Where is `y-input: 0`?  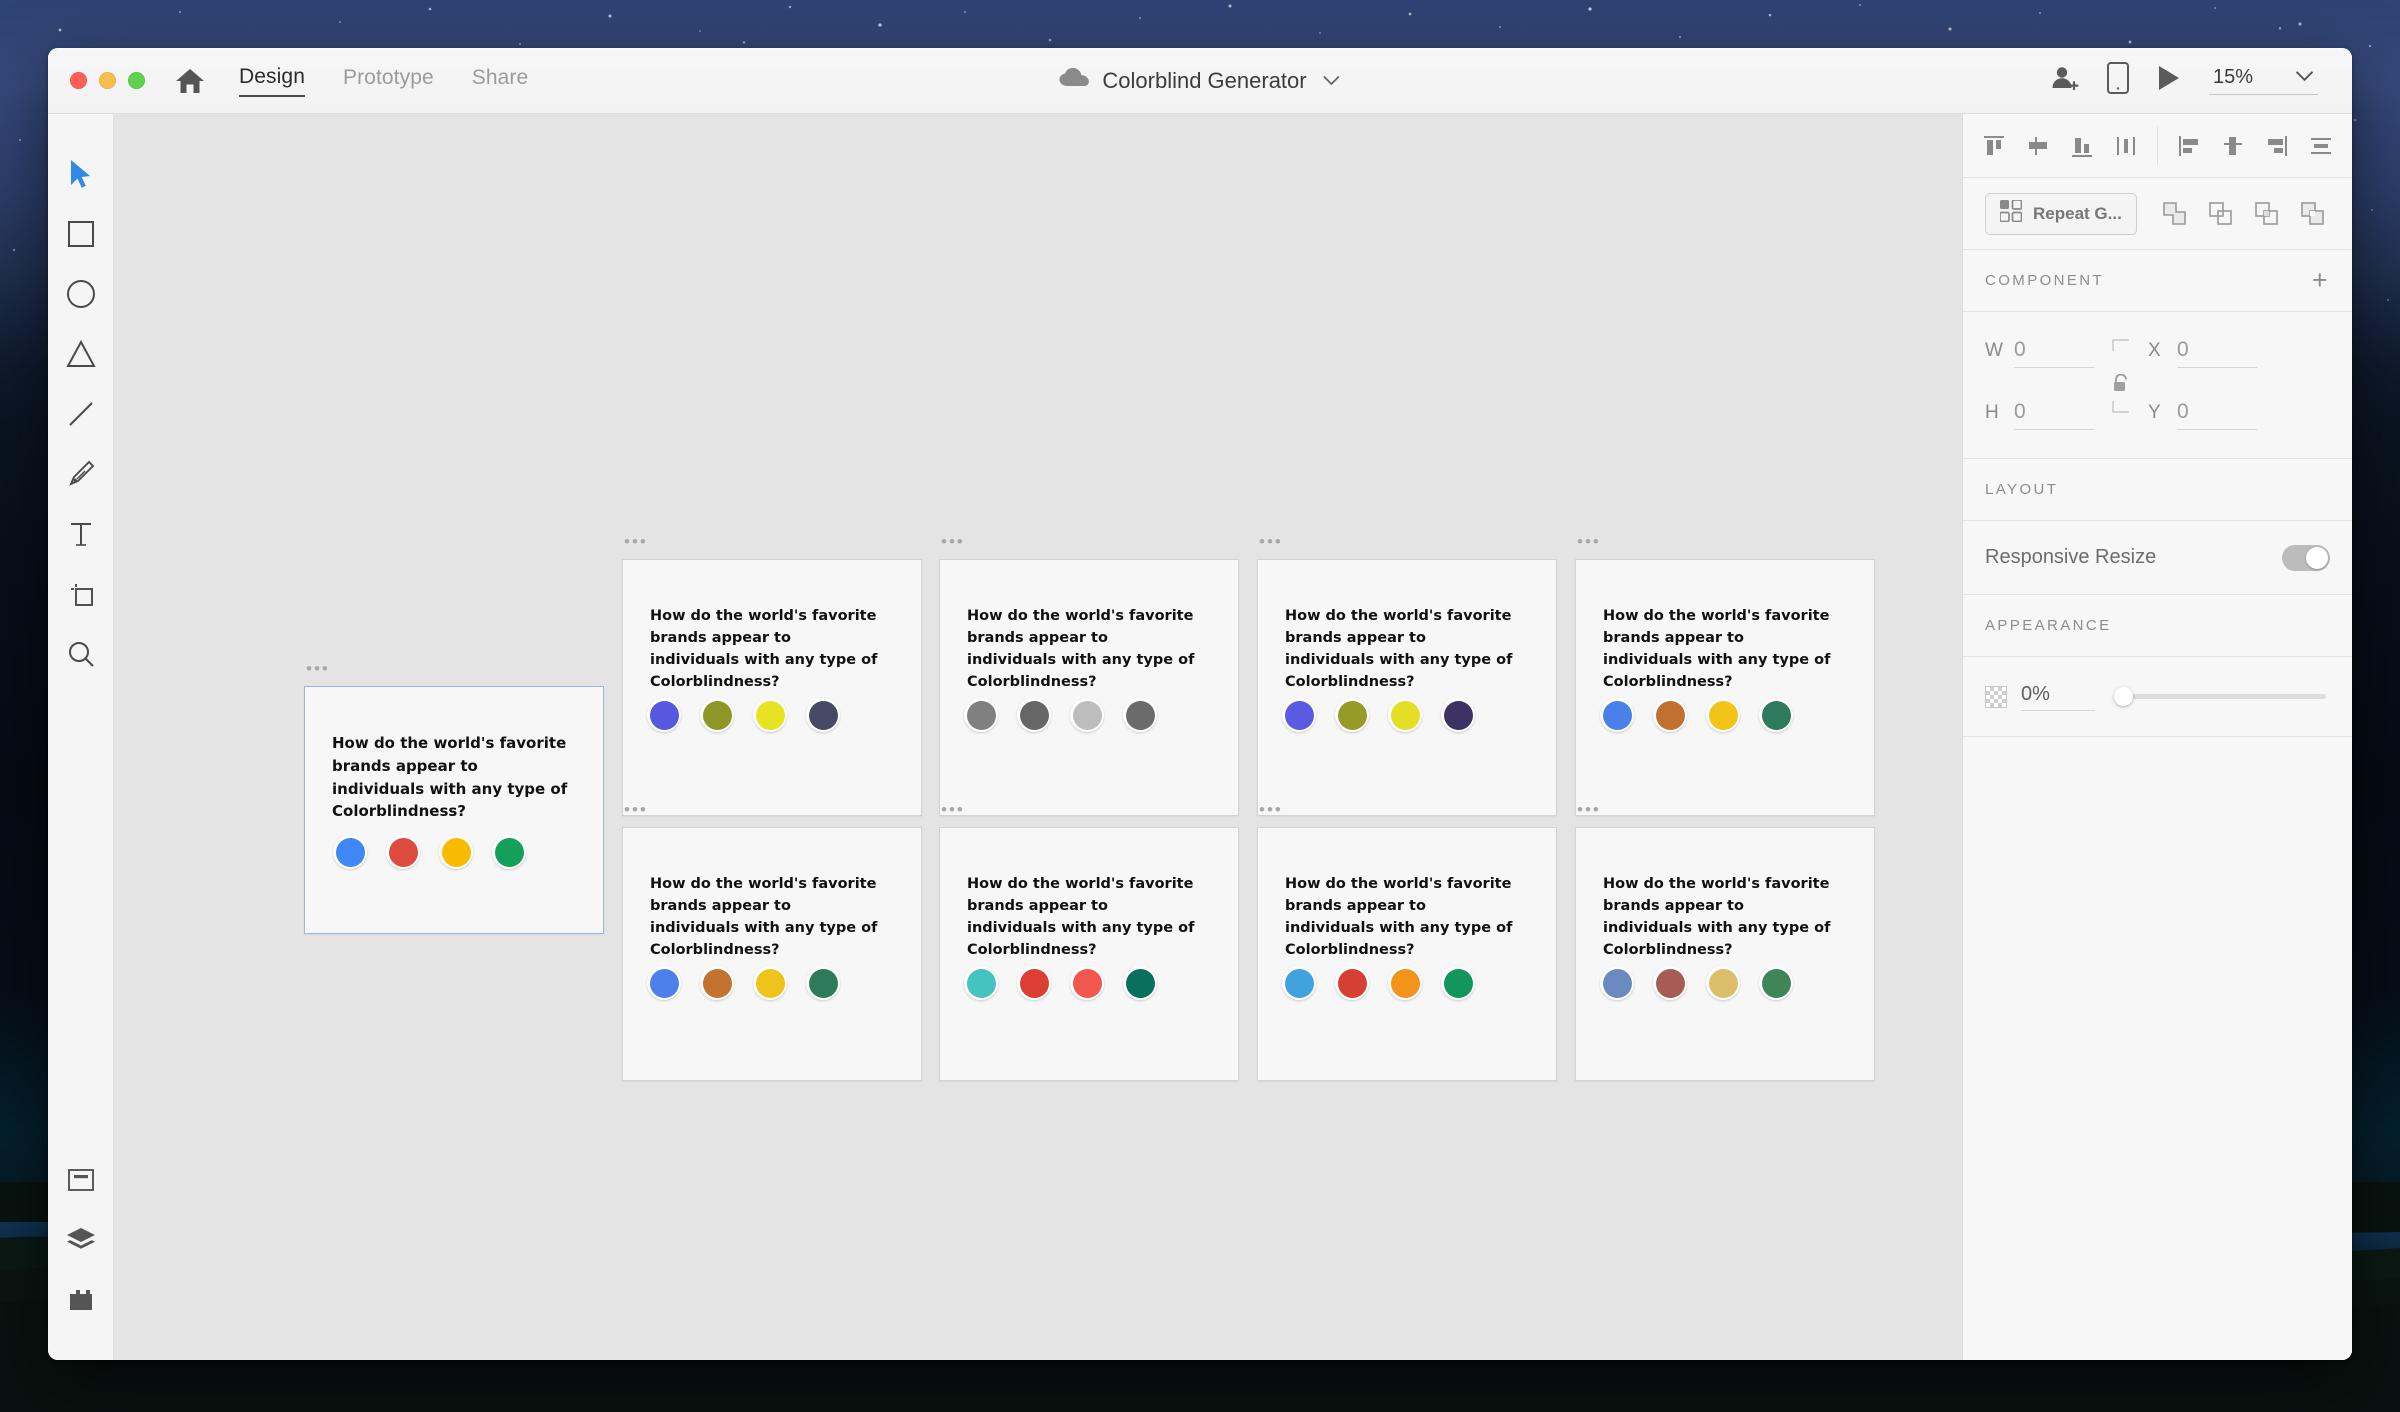
y-input: 0 is located at coordinates (2217, 415).